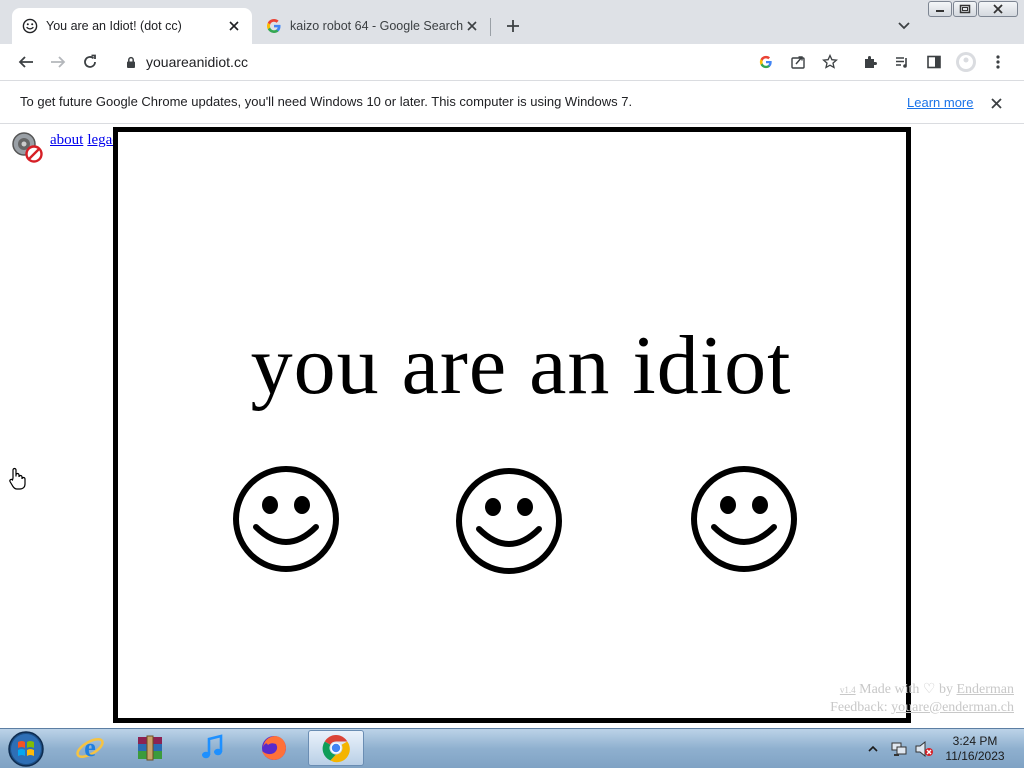  I want to click on taskbar-itunes, so click(212, 748).